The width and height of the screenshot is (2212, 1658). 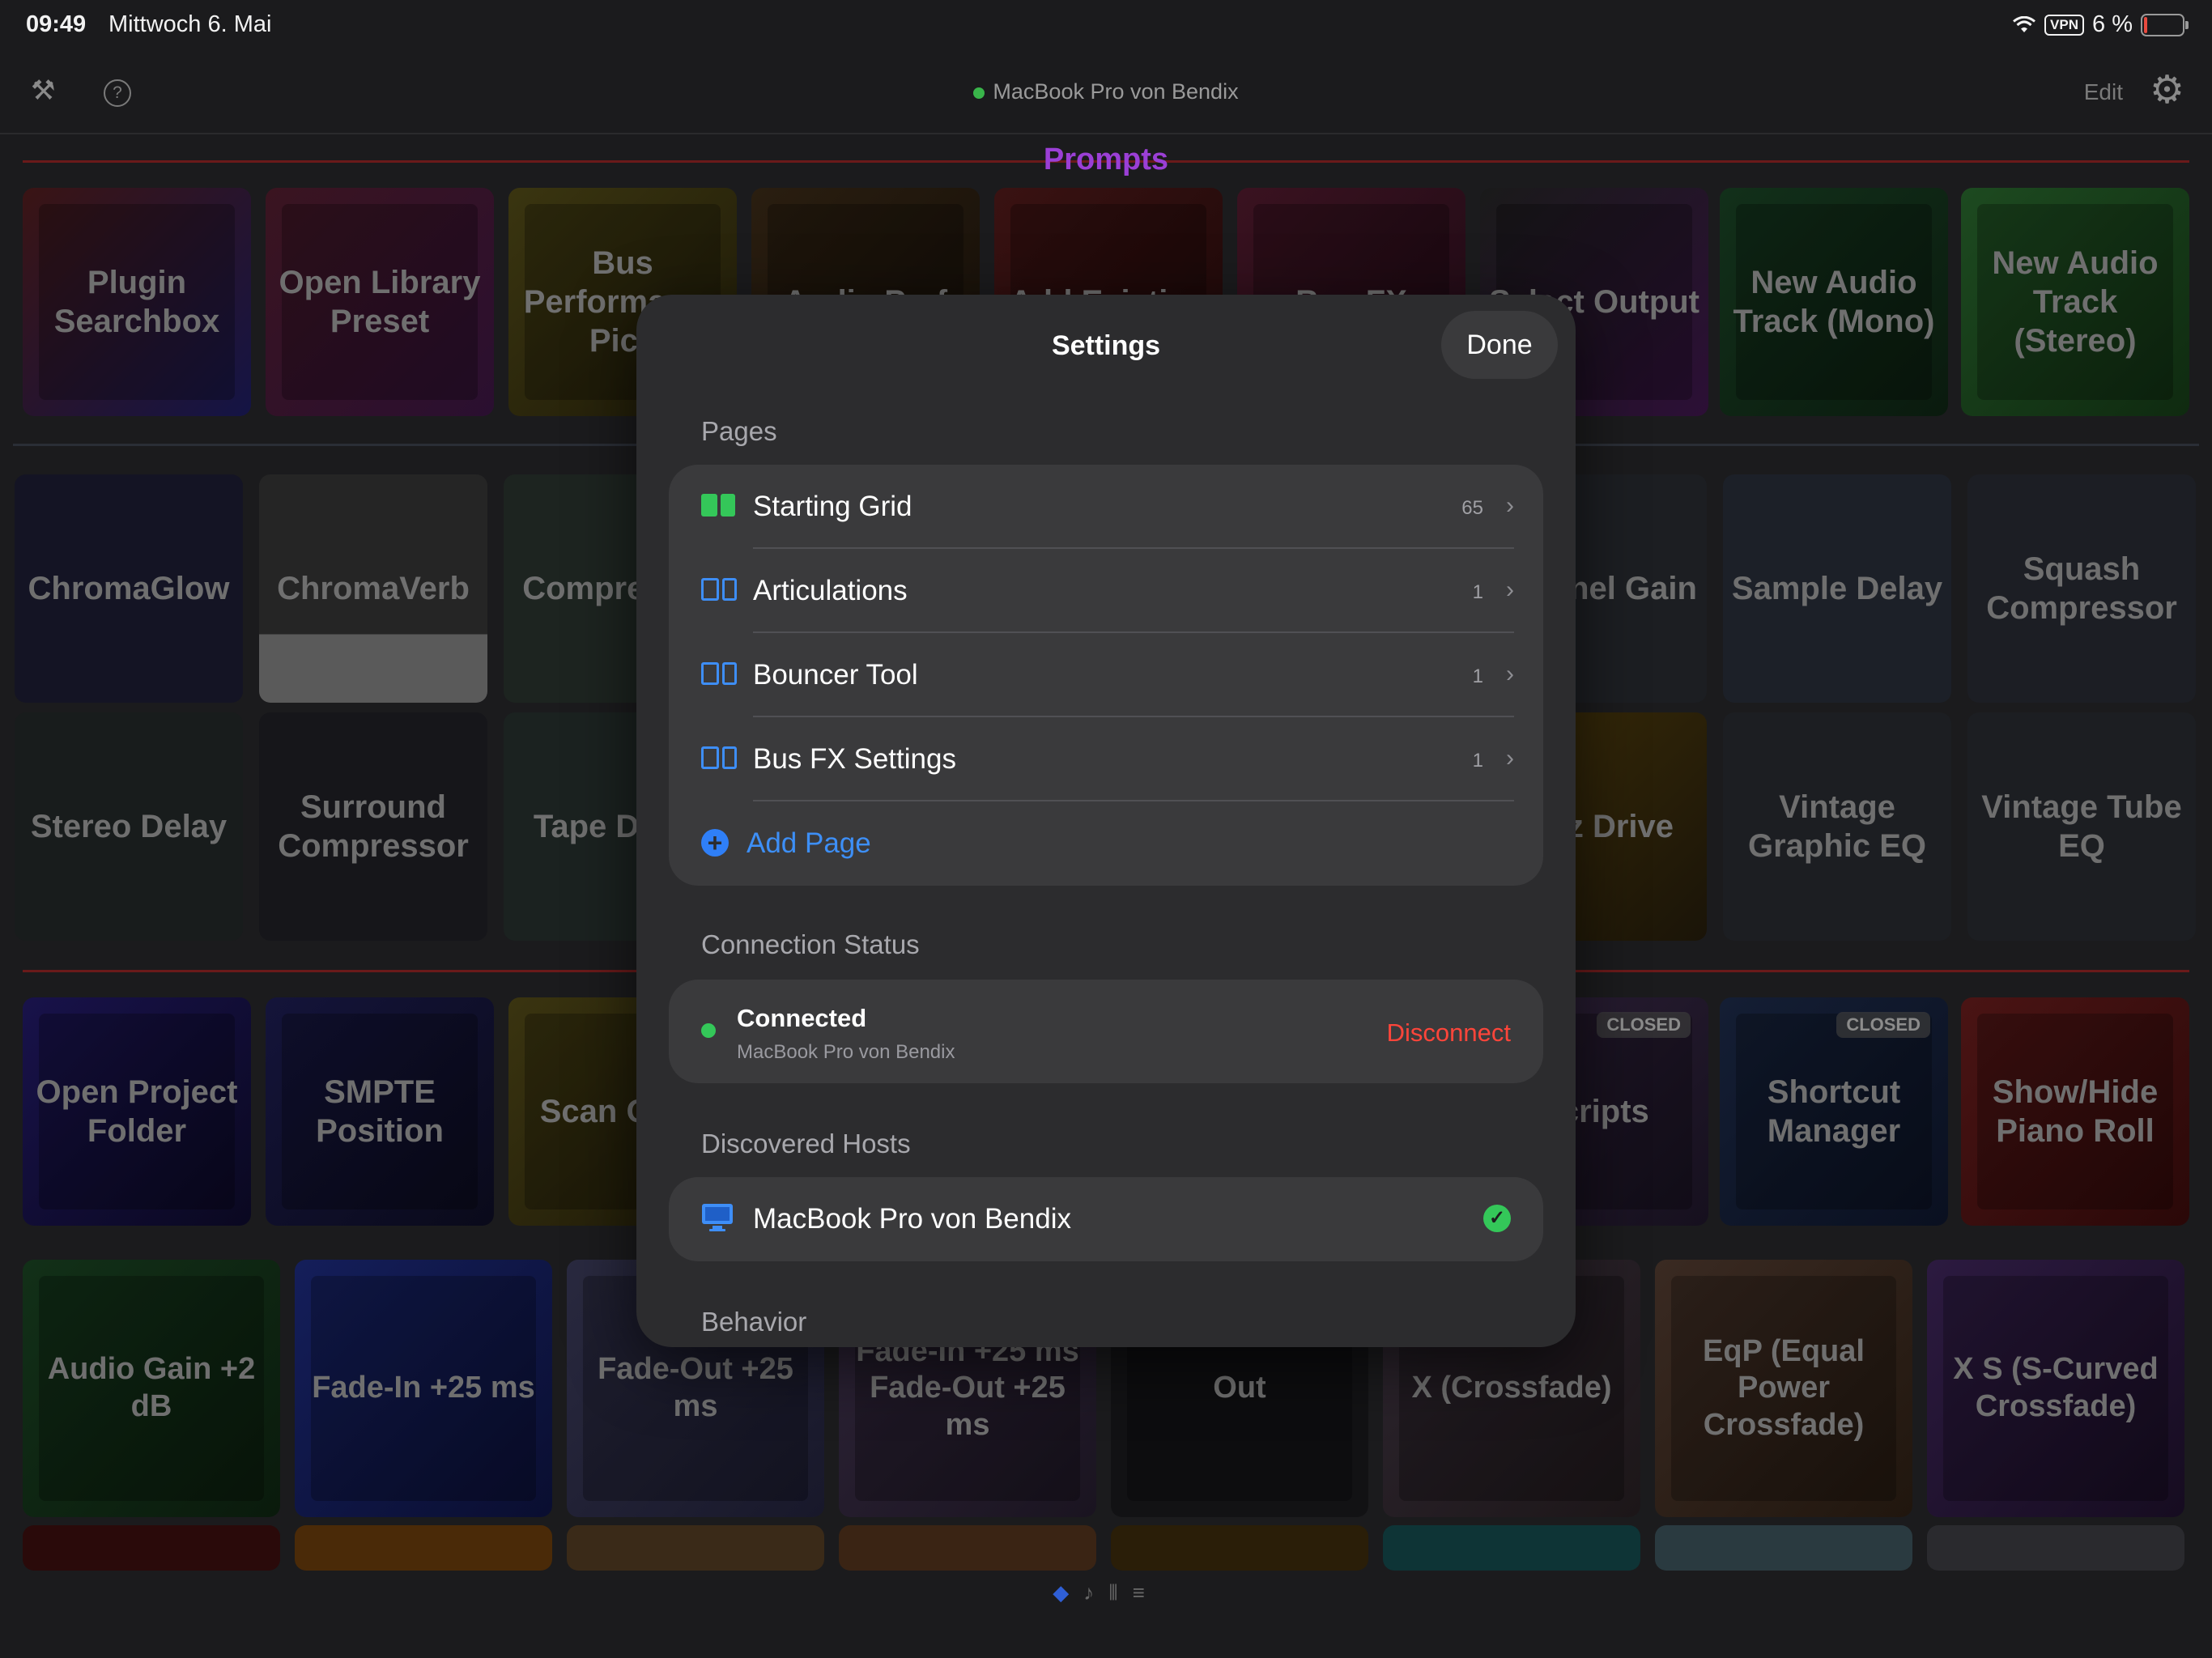 I want to click on grid-tile: Open Project Folder, so click(x=137, y=1111).